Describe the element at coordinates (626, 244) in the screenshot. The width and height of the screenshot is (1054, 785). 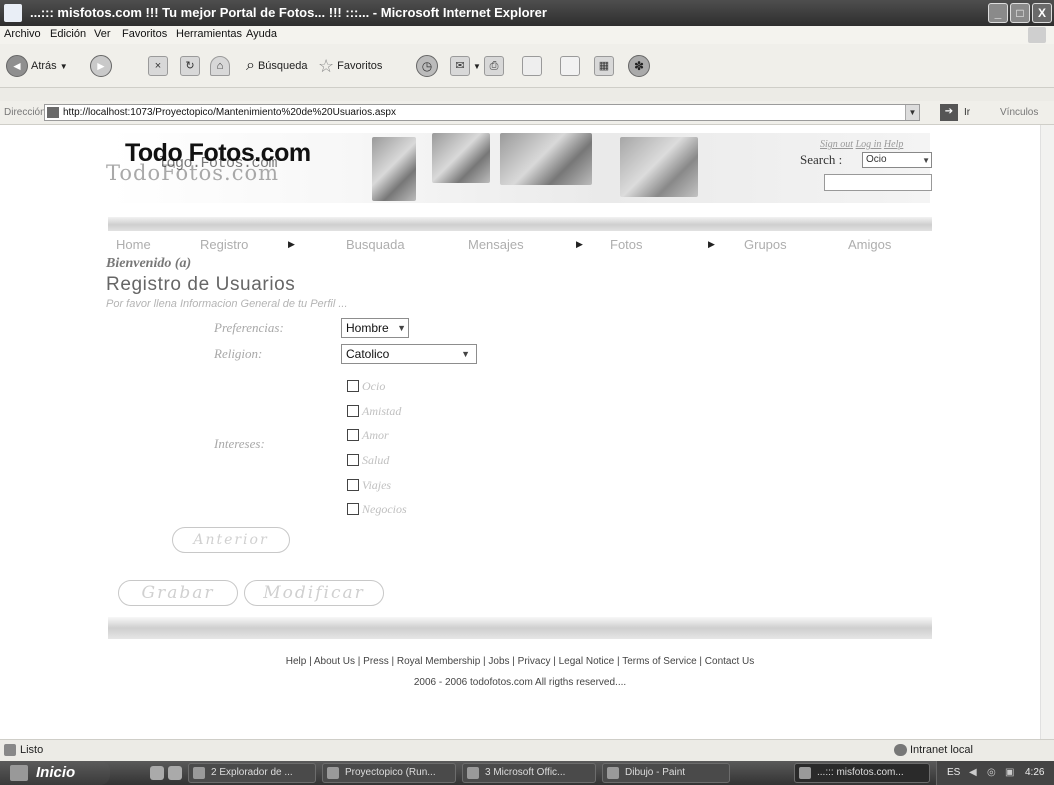
I see `nav-fotos: Fotos` at that location.